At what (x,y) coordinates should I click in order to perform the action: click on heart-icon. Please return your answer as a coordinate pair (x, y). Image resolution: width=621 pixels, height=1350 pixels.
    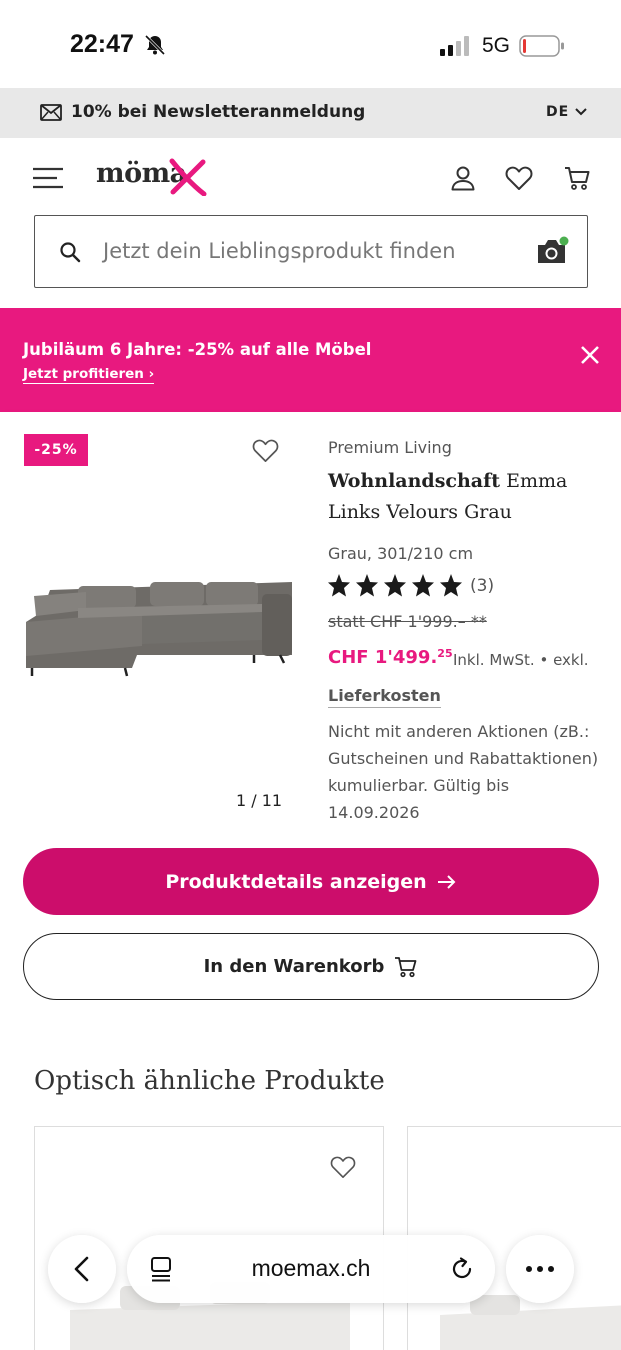
    Looking at the image, I should click on (519, 178).